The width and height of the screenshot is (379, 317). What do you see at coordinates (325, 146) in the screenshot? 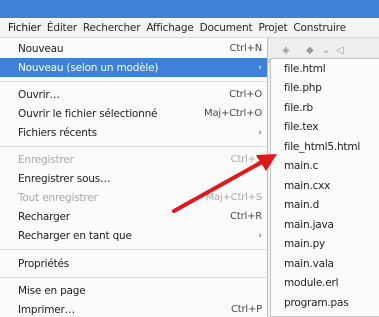
I see `template-item: file_html5.html` at bounding box center [325, 146].